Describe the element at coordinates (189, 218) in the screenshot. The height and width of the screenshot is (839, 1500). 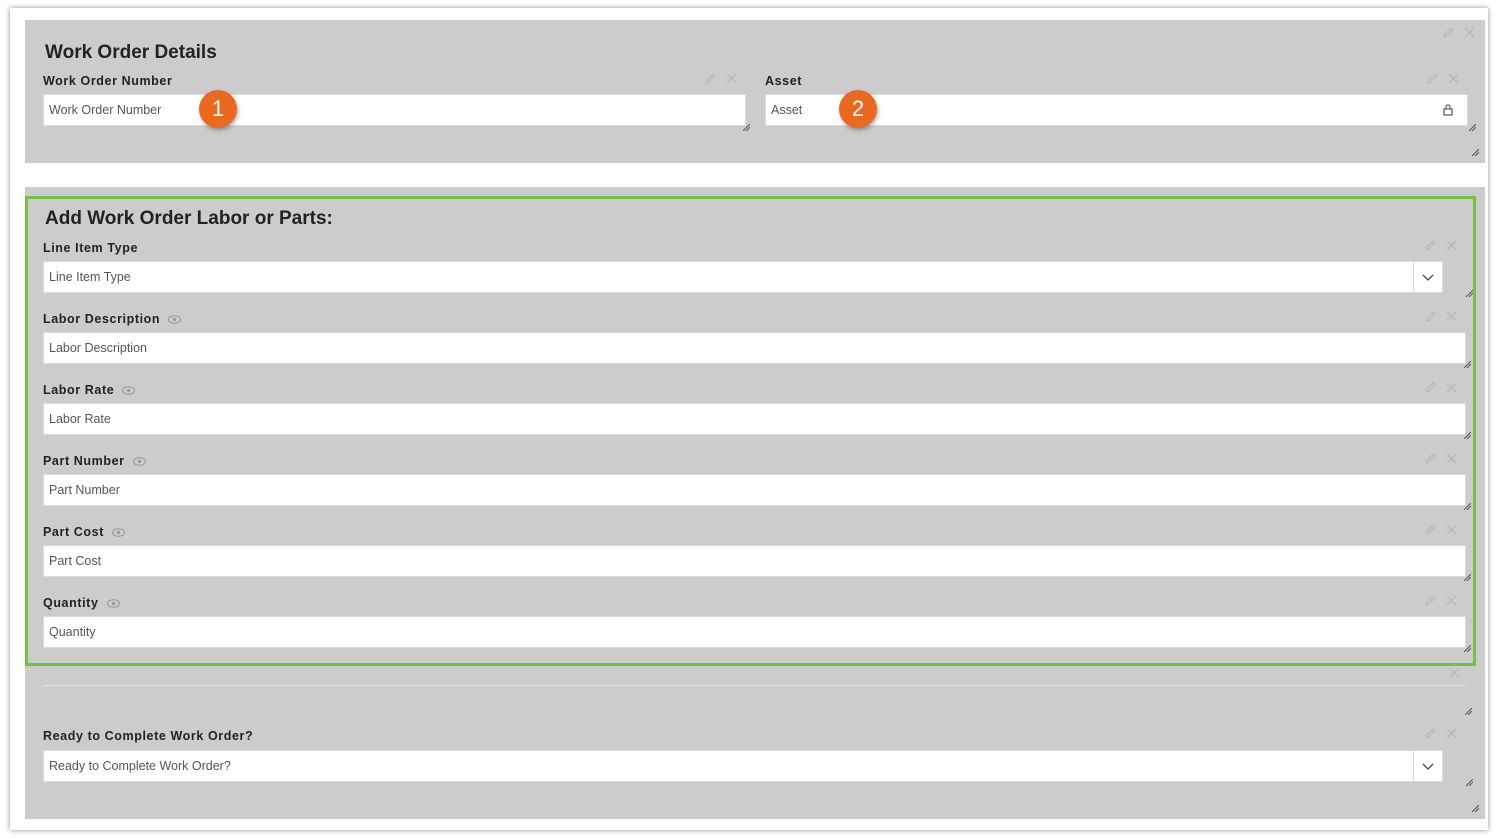
I see `section-title: Add Work Order Labor or Parts:` at that location.